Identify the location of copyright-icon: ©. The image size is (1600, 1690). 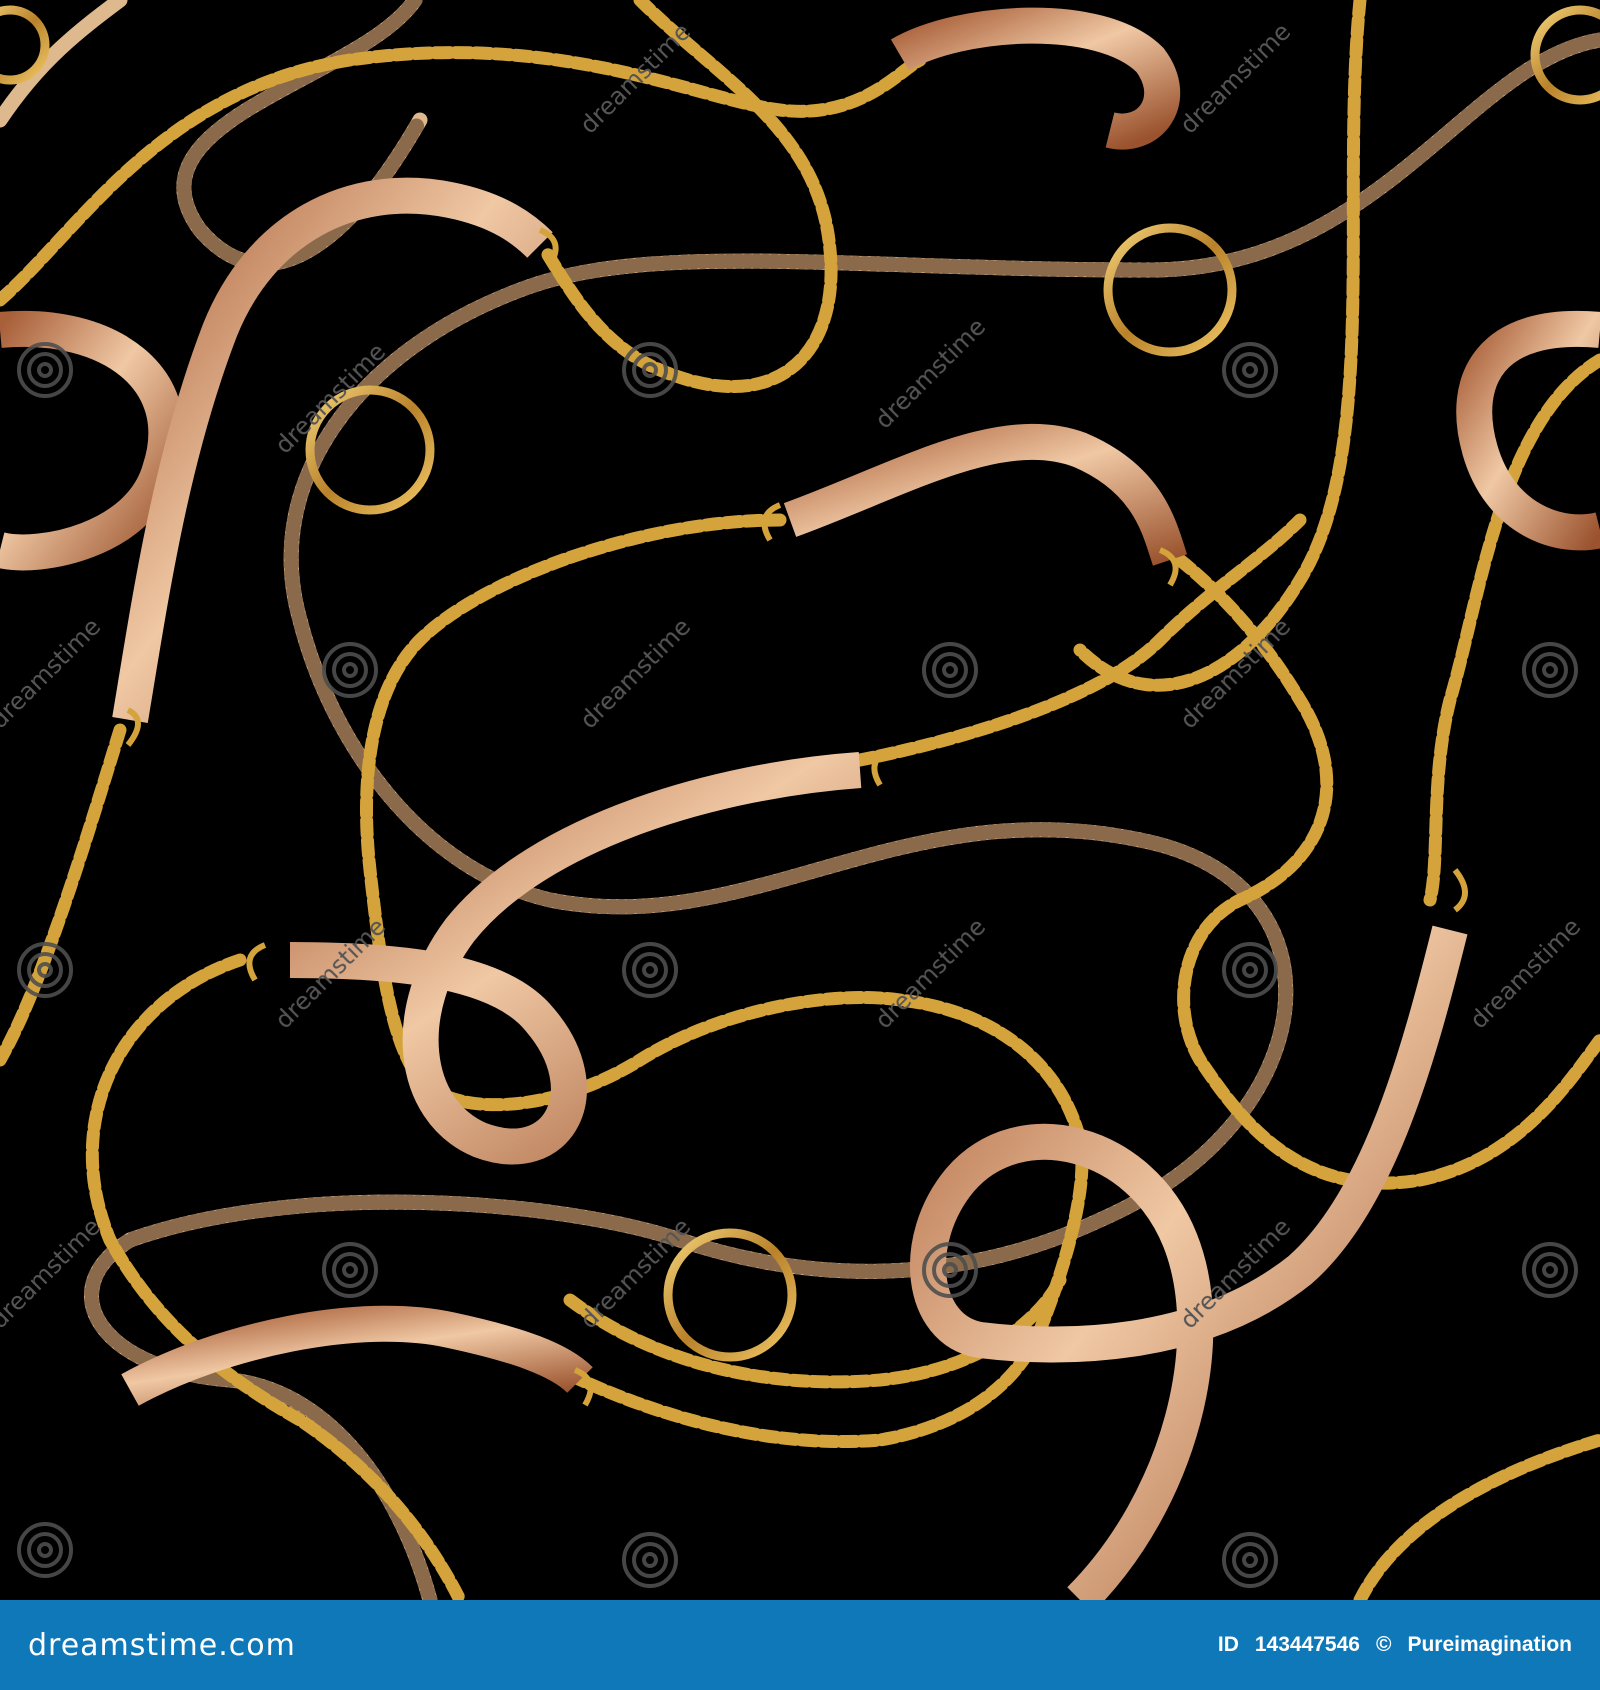
(1383, 1644).